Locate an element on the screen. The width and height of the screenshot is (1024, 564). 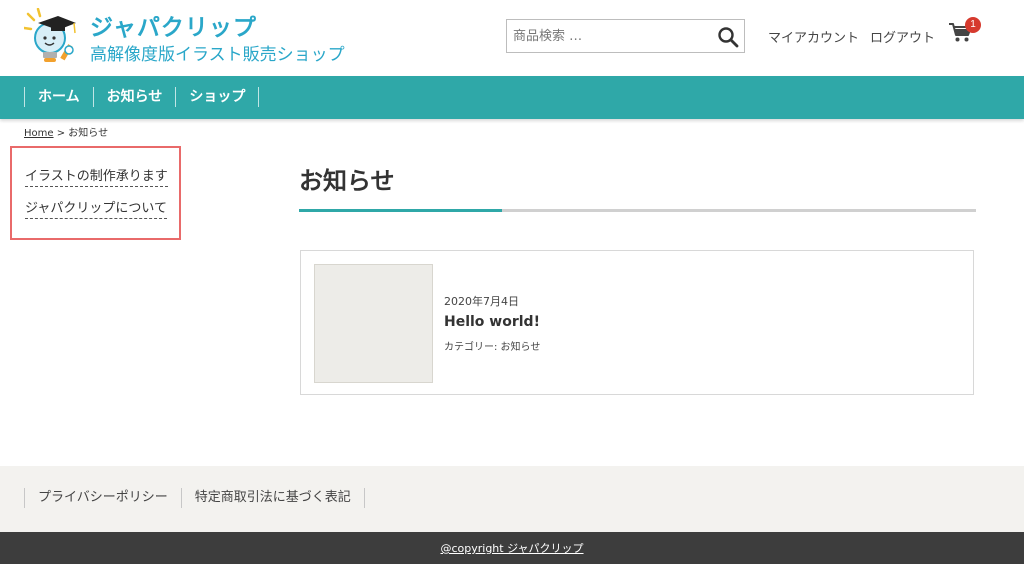
search-input is located at coordinates (613, 36).